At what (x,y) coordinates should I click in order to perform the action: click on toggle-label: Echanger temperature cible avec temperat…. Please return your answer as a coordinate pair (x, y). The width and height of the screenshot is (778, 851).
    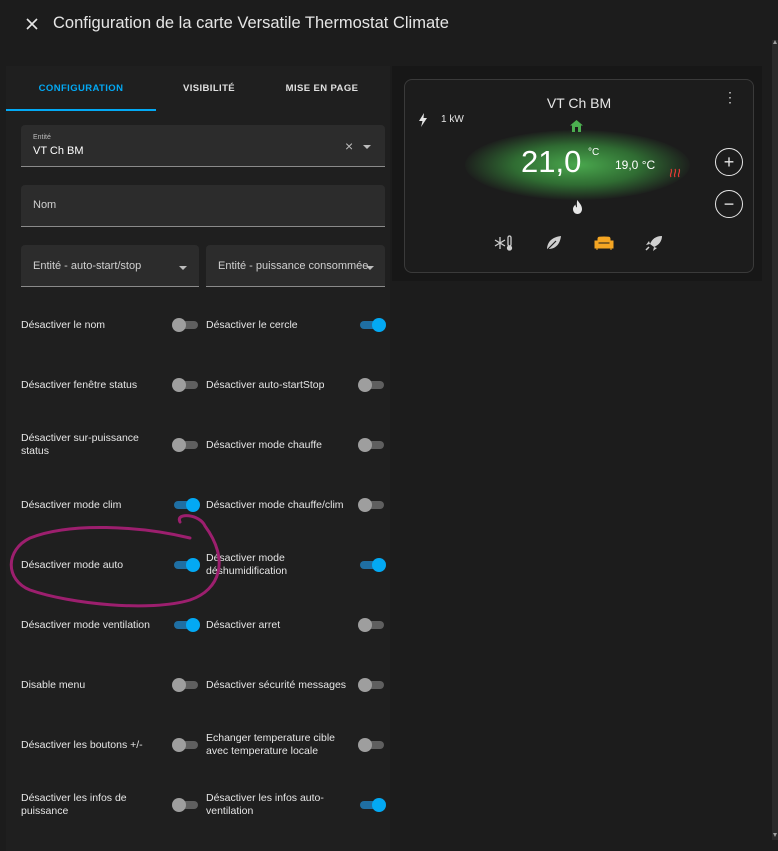
    Looking at the image, I should click on (270, 744).